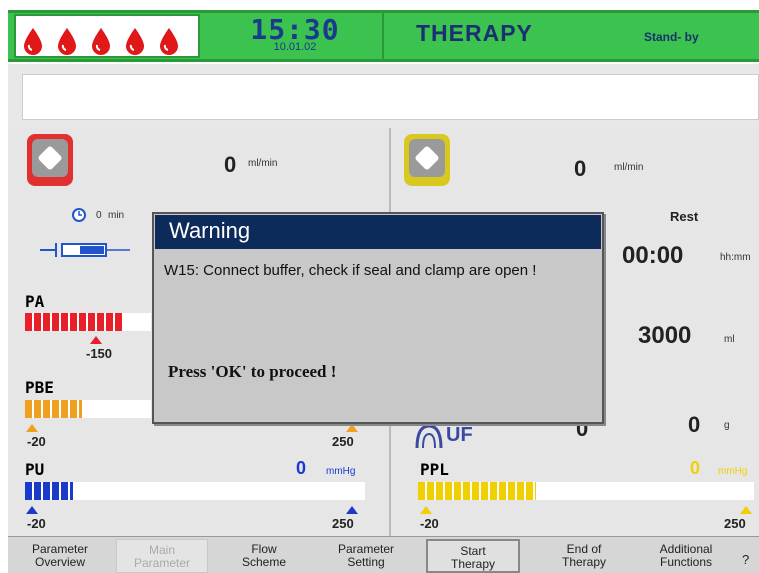 The height and width of the screenshot is (573, 759). What do you see at coordinates (32, 428) in the screenshot?
I see `pbe-lower-limit-marker` at bounding box center [32, 428].